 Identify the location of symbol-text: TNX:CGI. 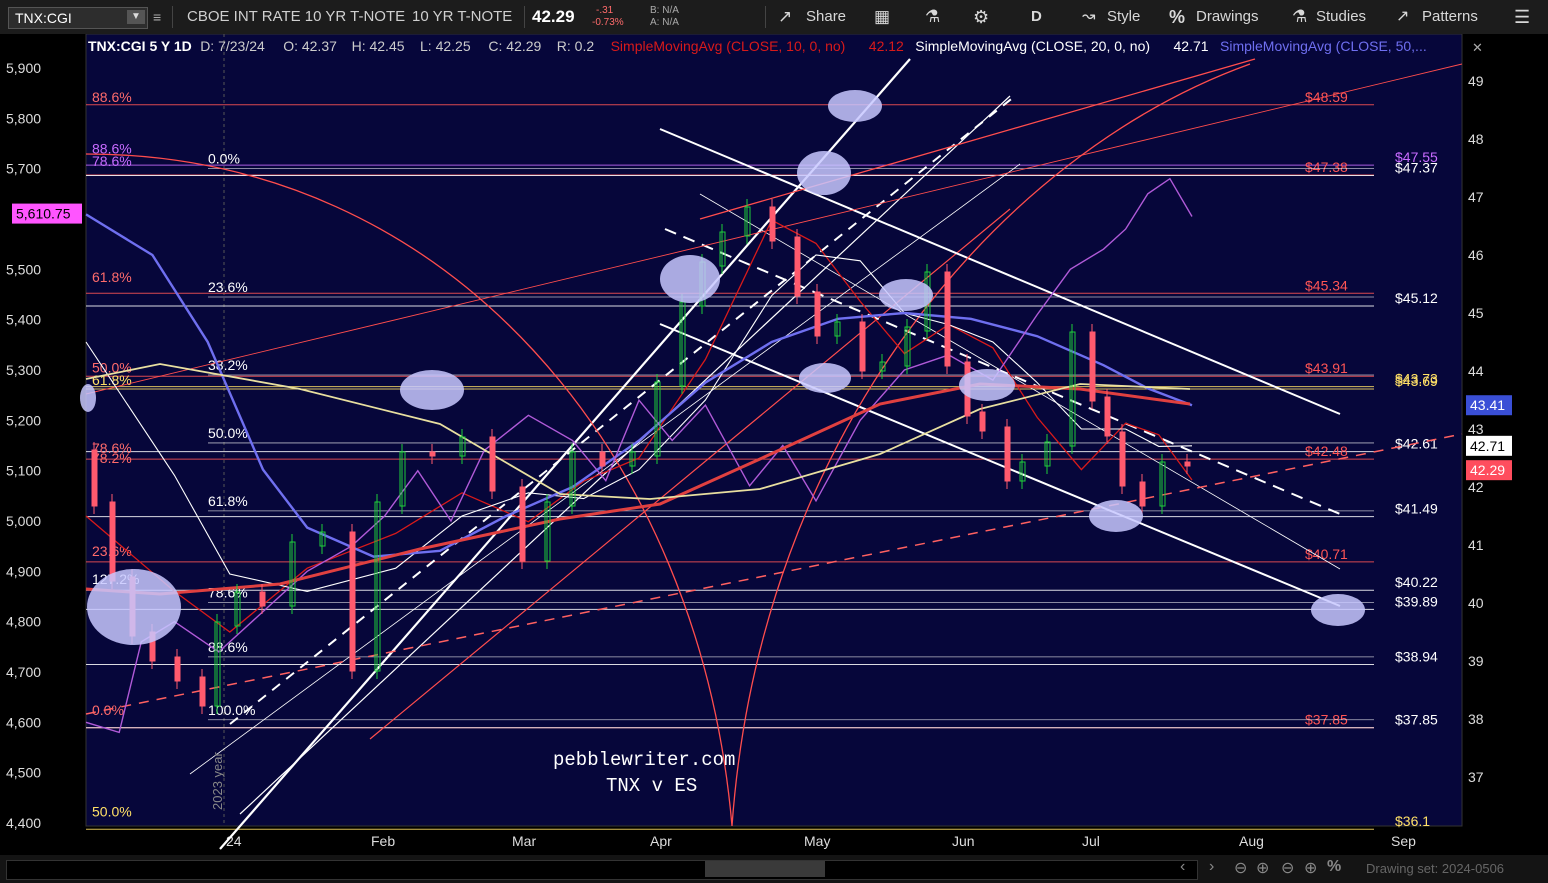
(43, 18).